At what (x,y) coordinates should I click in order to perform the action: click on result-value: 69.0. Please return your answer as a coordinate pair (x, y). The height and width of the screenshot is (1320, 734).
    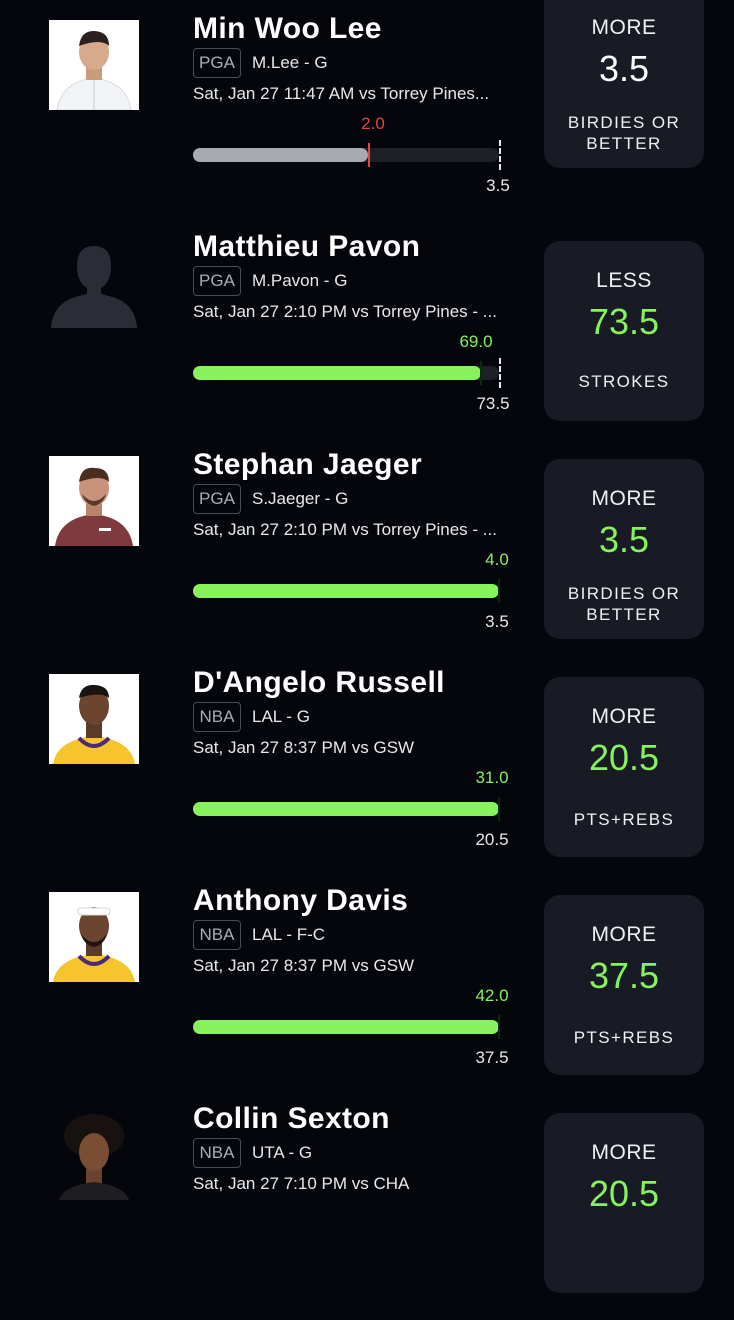
    Looking at the image, I should click on (476, 341).